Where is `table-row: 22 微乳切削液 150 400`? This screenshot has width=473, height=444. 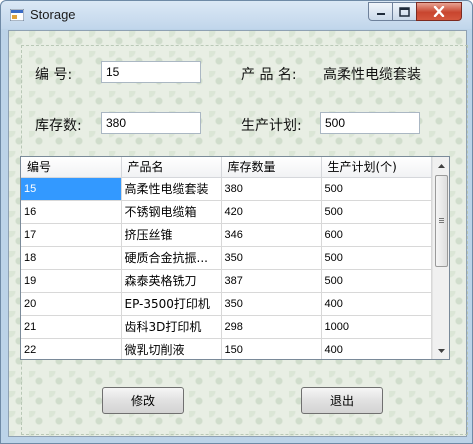 table-row: 22 微乳切削液 150 400 is located at coordinates (226, 348).